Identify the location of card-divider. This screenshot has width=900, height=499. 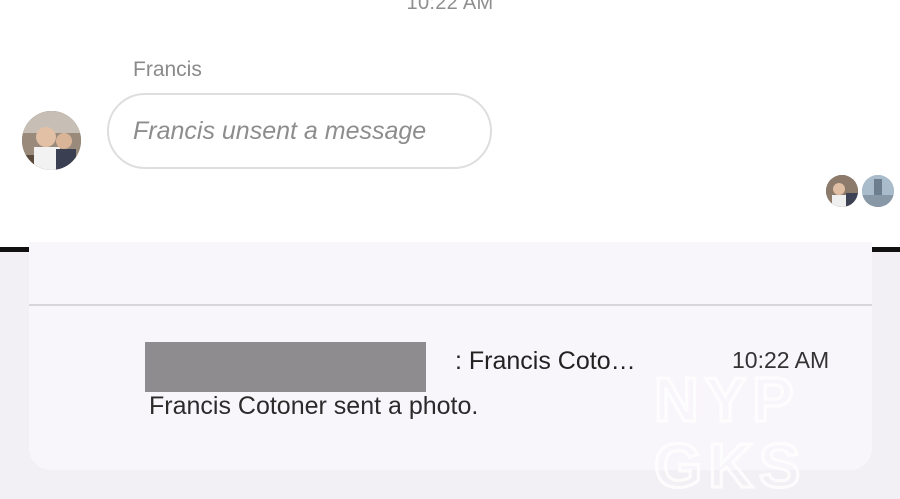
(450, 305).